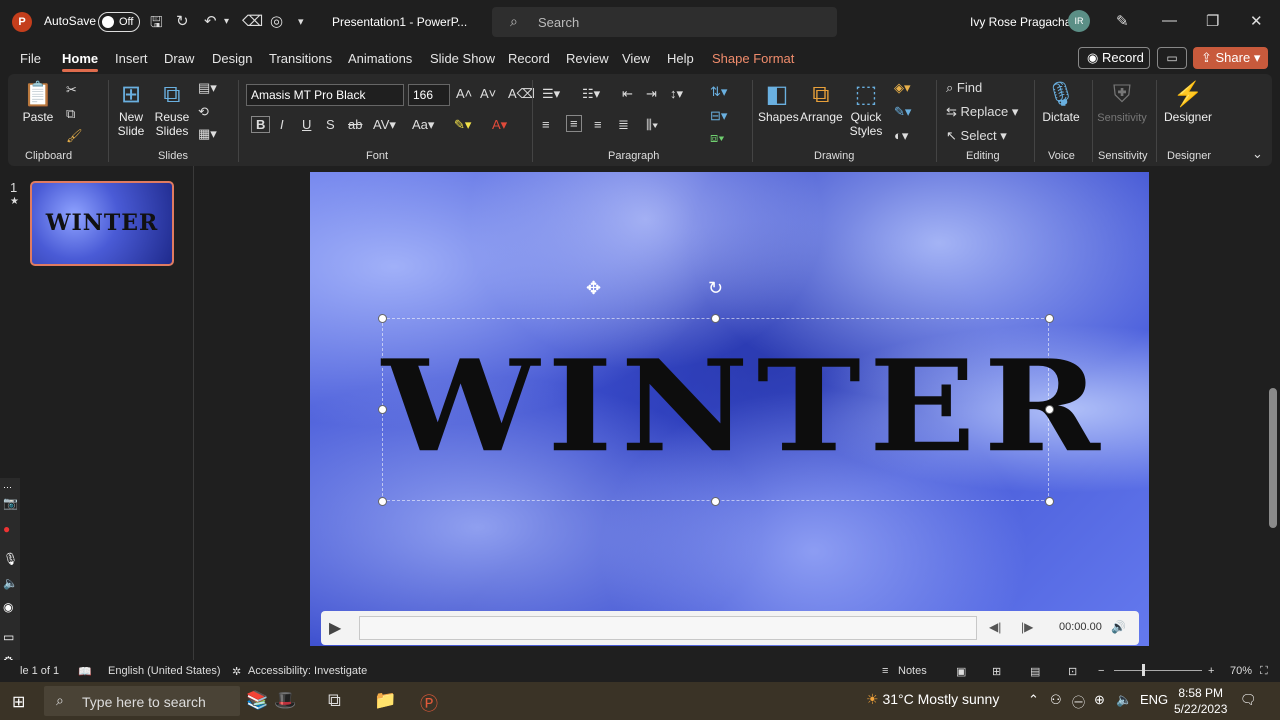  What do you see at coordinates (1188, 102) in the screenshot?
I see `designer-button: ⚡ Designer` at bounding box center [1188, 102].